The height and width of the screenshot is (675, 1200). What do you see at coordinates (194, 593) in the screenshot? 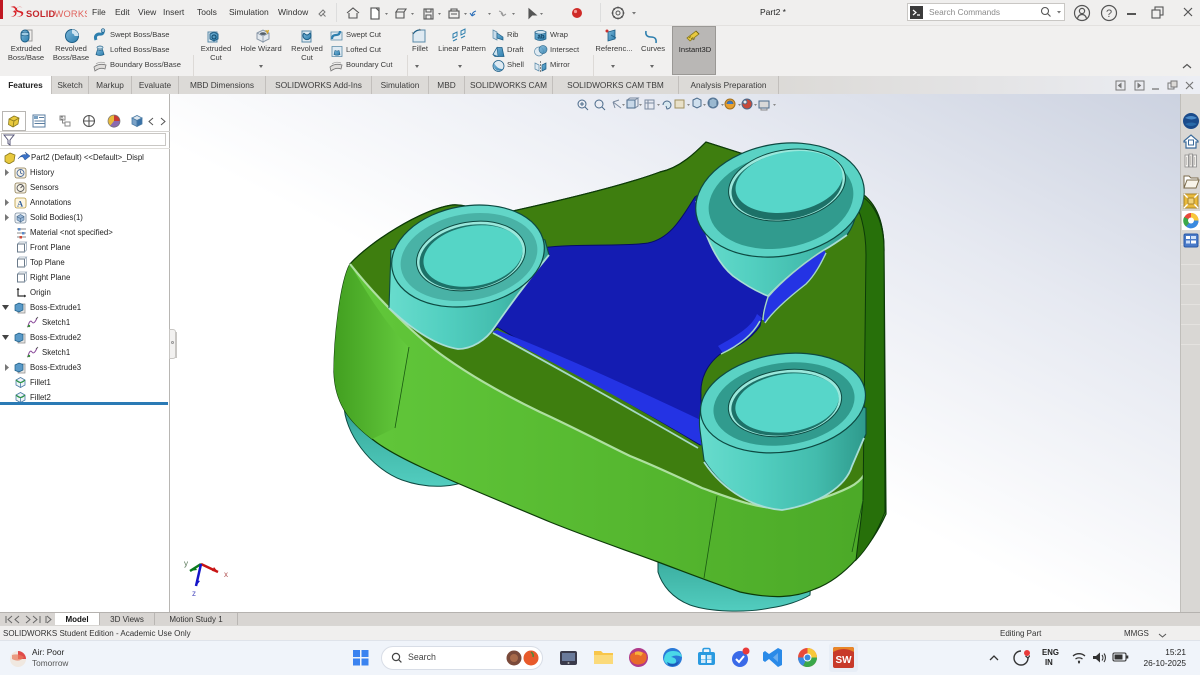
I see `svg-text: z` at bounding box center [194, 593].